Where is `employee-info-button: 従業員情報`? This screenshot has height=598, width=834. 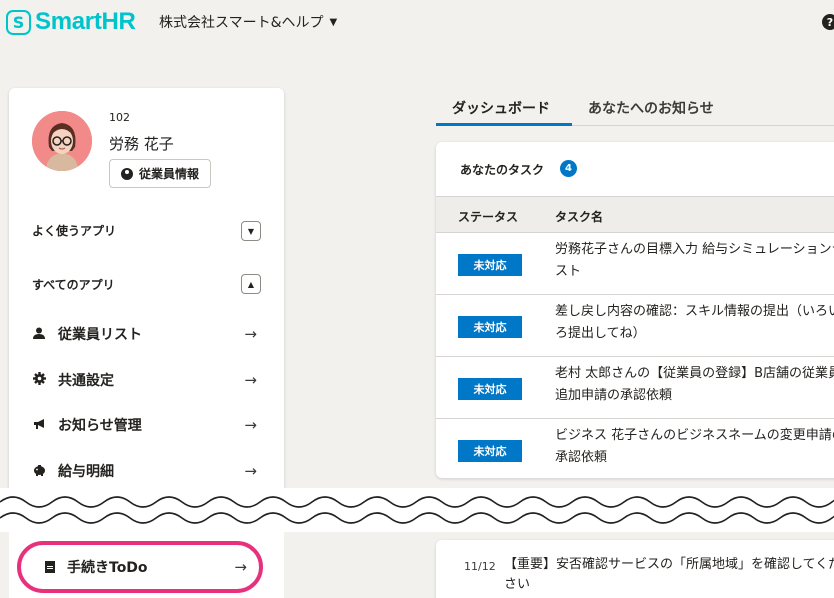 employee-info-button: 従業員情報 is located at coordinates (160, 173).